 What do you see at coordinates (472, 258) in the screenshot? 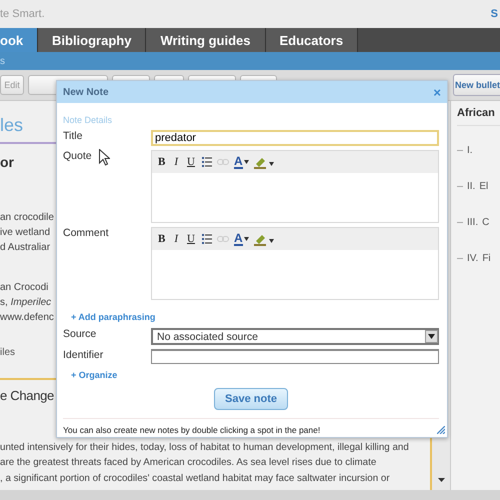
I see `outline-numeral: IV.` at bounding box center [472, 258].